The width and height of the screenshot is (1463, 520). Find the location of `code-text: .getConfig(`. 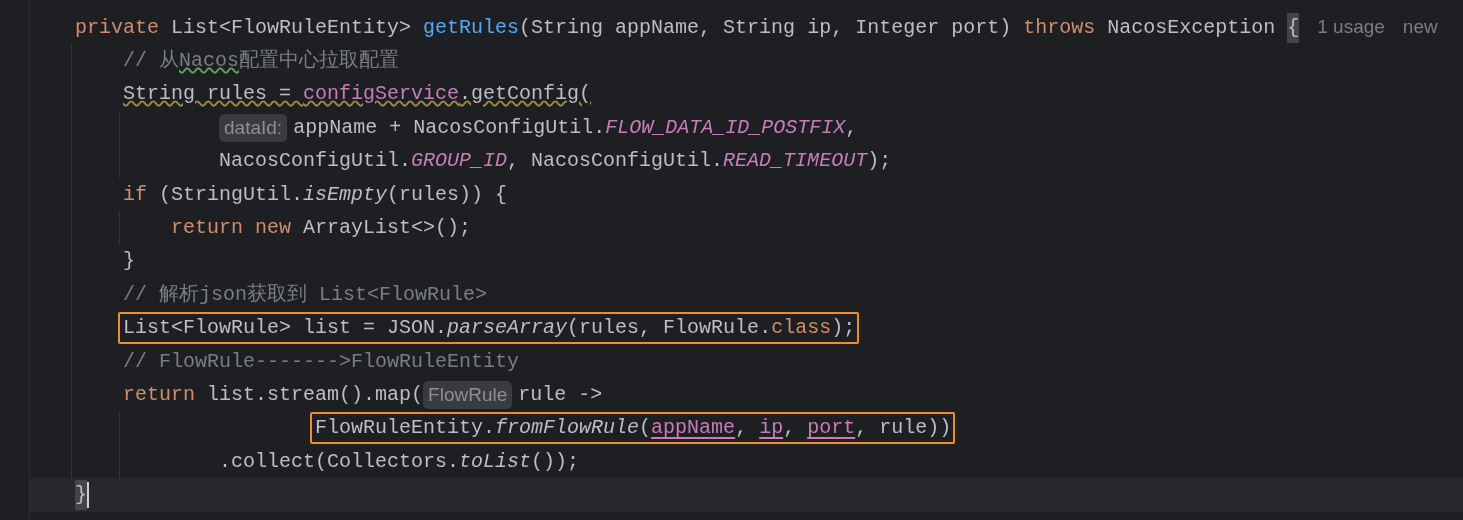

code-text: .getConfig( is located at coordinates (525, 94).